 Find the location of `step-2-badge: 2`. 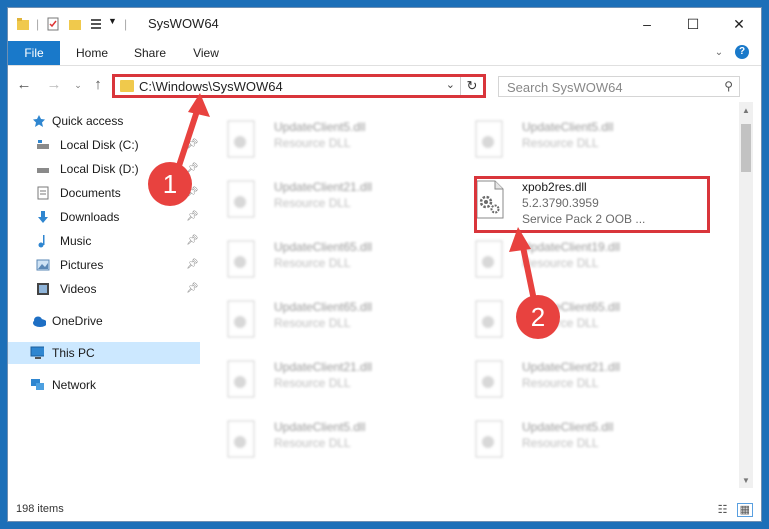

step-2-badge: 2 is located at coordinates (538, 317).